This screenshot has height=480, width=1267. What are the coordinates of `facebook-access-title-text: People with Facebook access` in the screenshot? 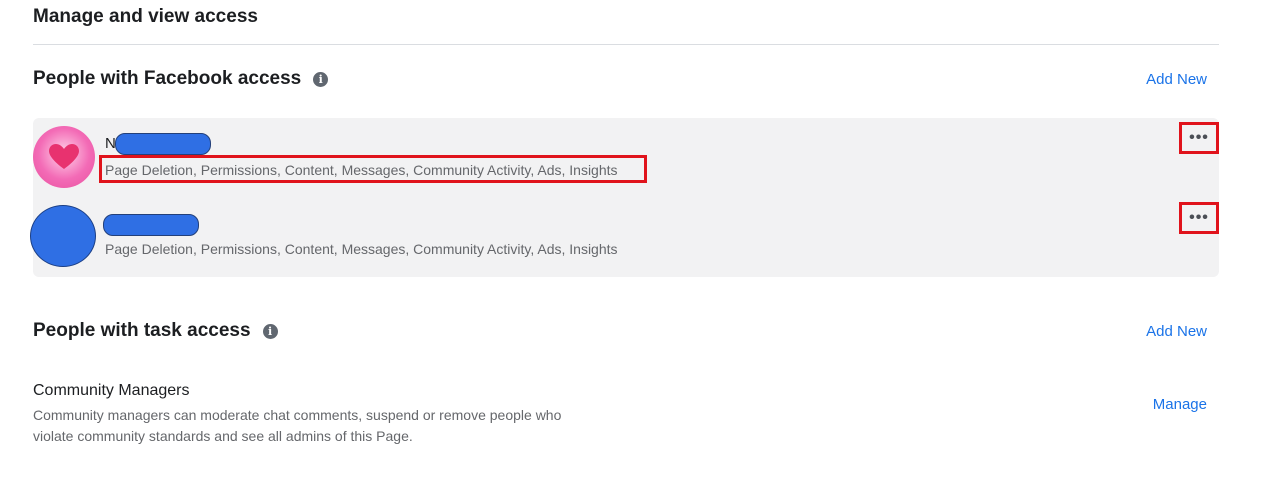 It's located at (167, 78).